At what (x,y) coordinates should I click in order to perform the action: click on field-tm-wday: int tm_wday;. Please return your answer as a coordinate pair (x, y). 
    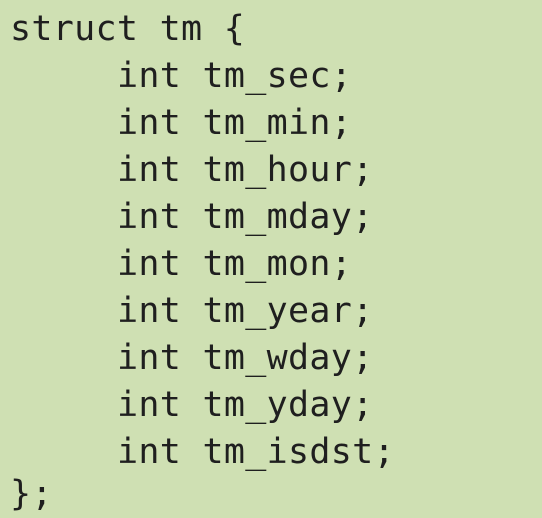
    Looking at the image, I should click on (245, 358).